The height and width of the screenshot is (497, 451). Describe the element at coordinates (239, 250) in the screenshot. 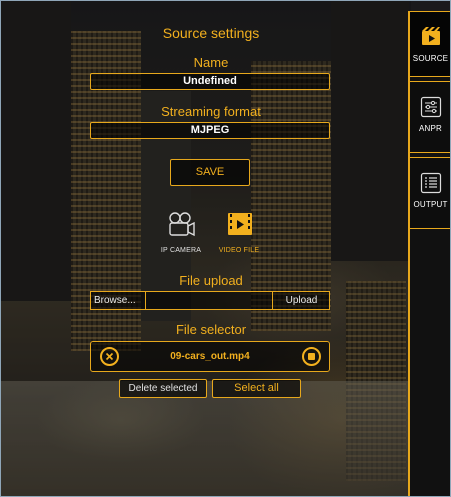

I see `video-file-label: VIDEO FILE` at that location.